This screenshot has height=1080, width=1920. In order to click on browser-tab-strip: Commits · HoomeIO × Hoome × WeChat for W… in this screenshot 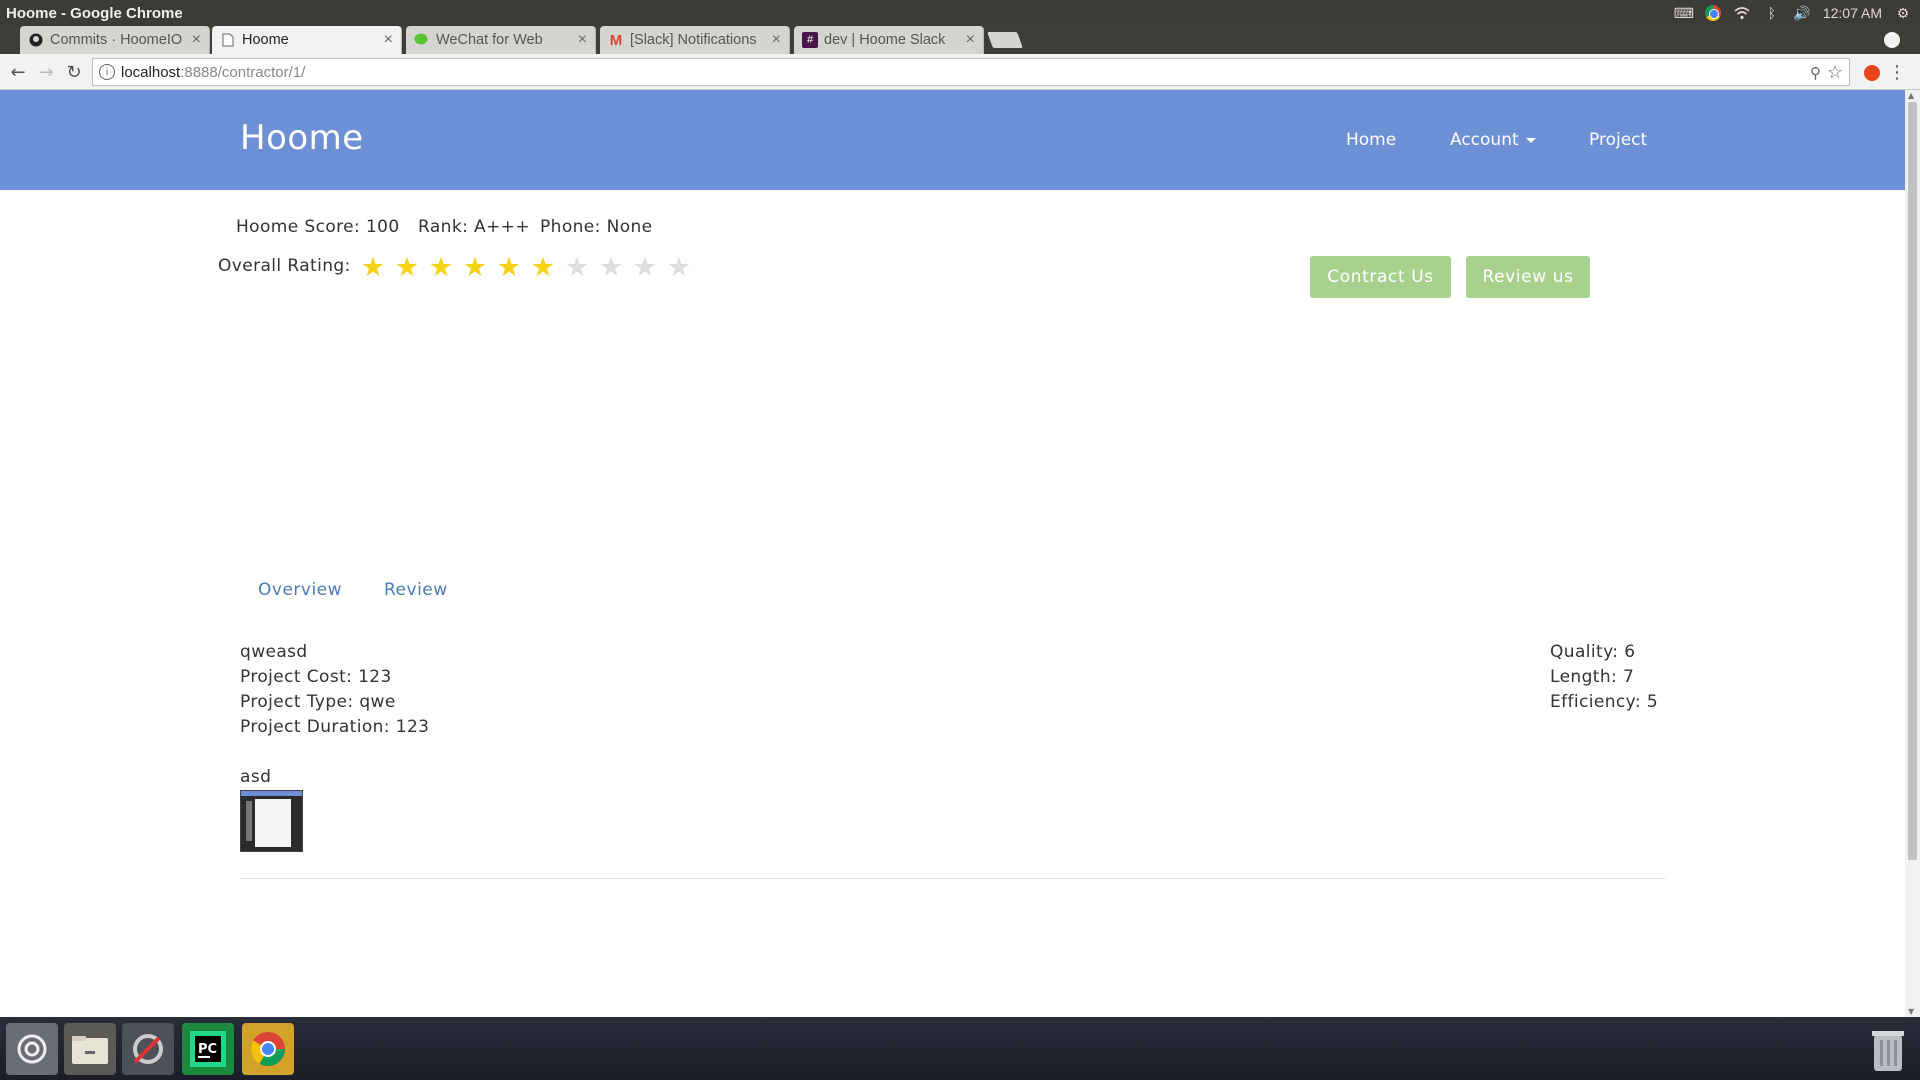, I will do `click(960, 40)`.